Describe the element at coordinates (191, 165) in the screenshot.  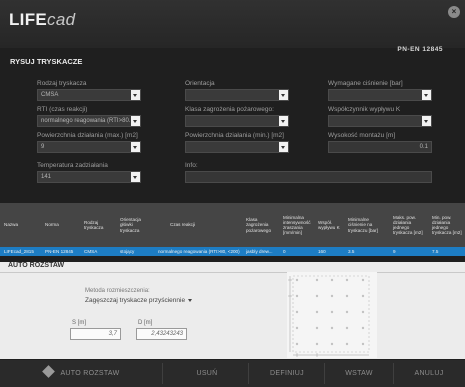
I see `info-label: Info:` at that location.